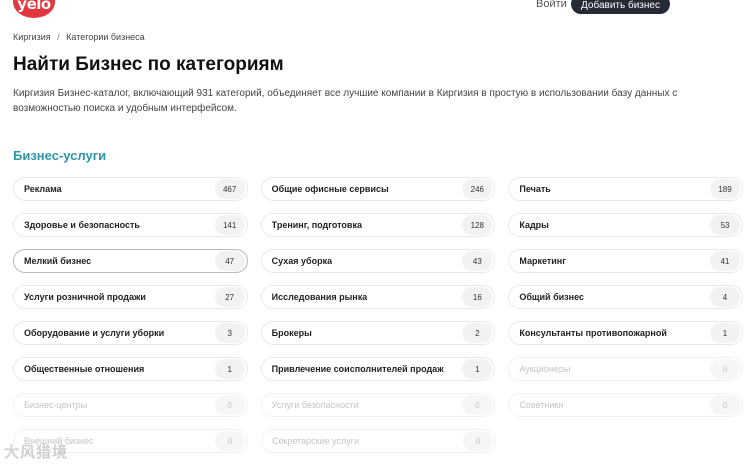 The width and height of the screenshot is (751, 467). Describe the element at coordinates (130, 405) in the screenshot. I see `category-item-empty: Бизнес-центры 0` at that location.